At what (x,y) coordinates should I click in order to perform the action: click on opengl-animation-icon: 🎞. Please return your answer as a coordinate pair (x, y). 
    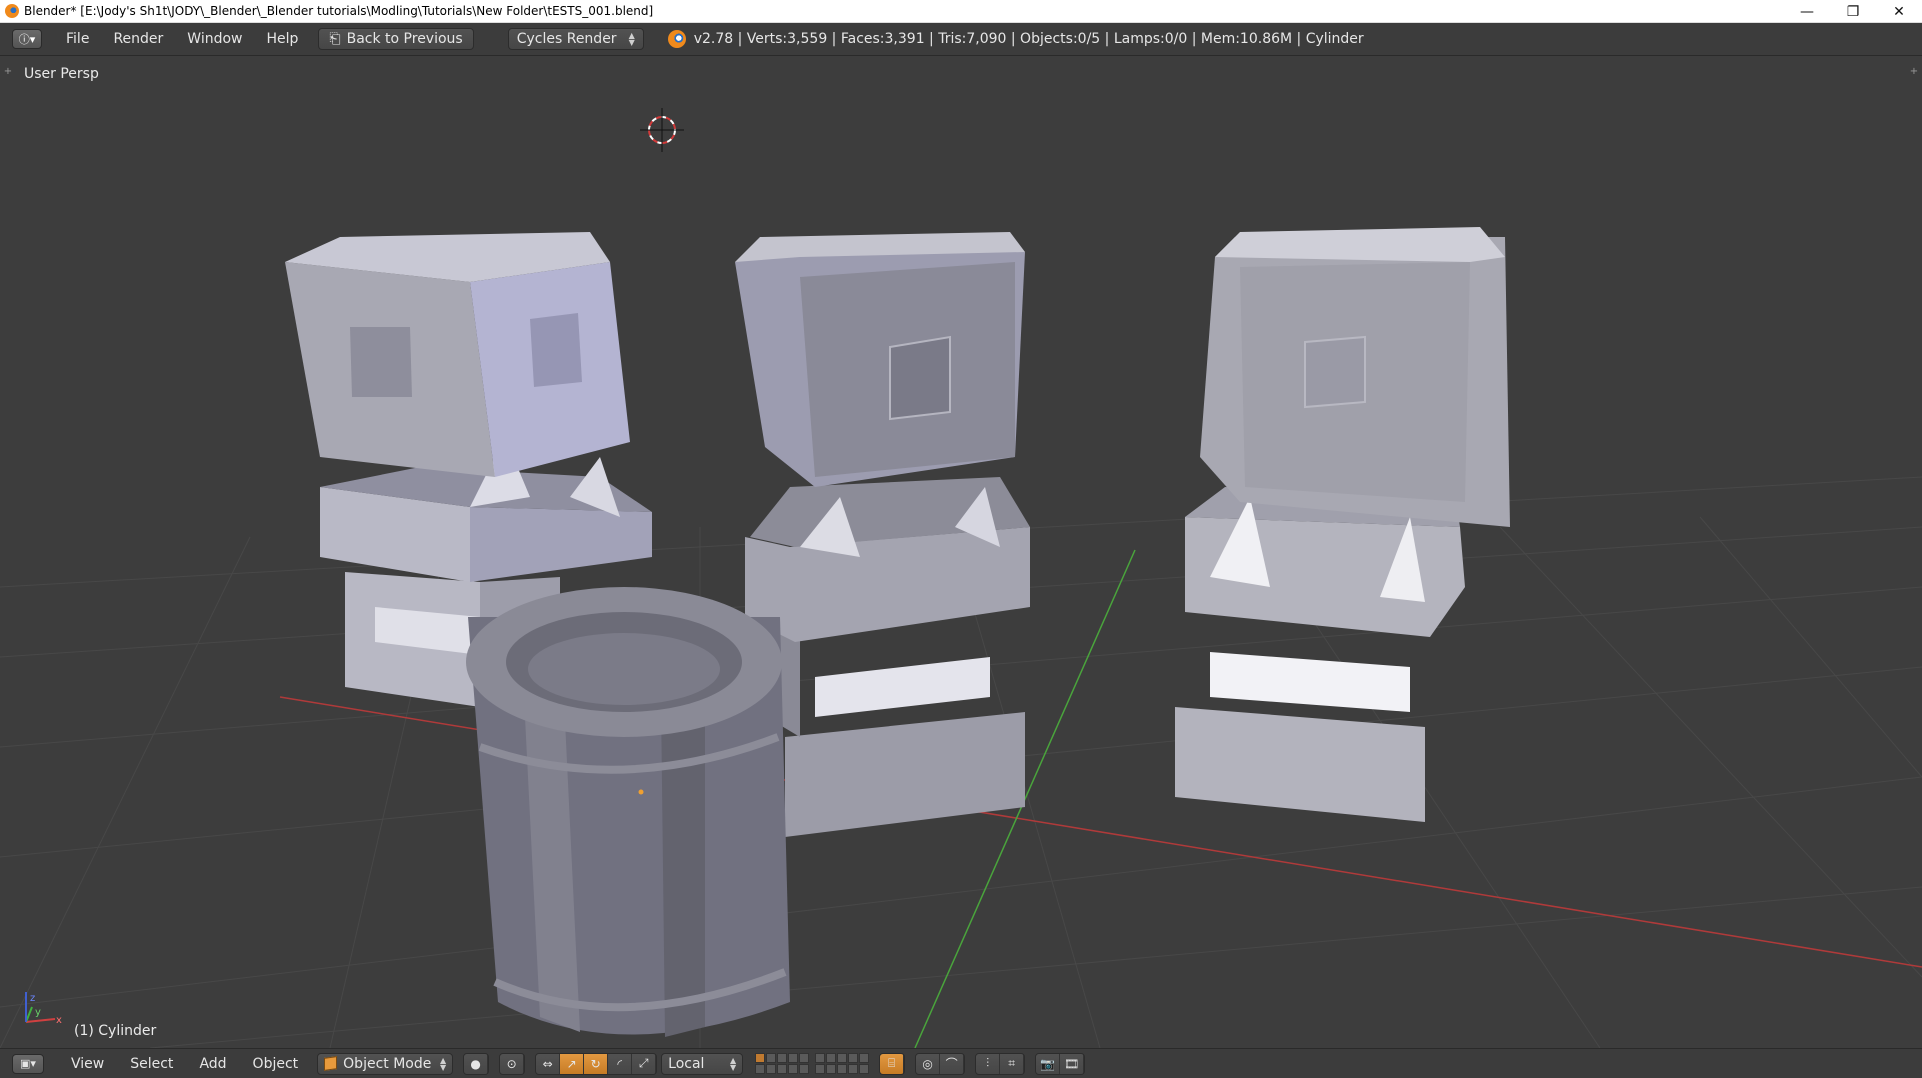
    Looking at the image, I should click on (1072, 1063).